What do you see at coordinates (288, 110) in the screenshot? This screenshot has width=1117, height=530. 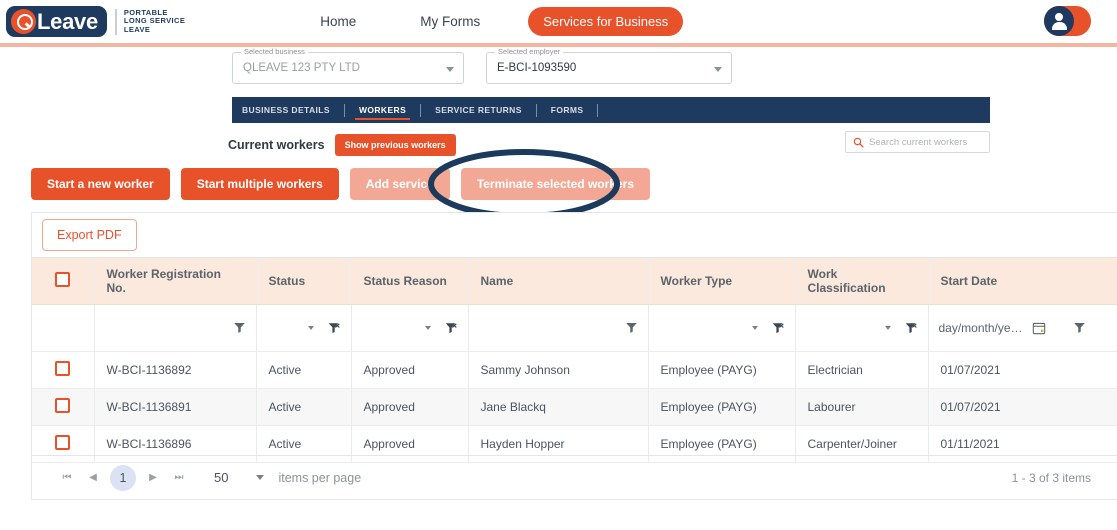 I see `tab-business-details: BUSINESS DETAILS` at bounding box center [288, 110].